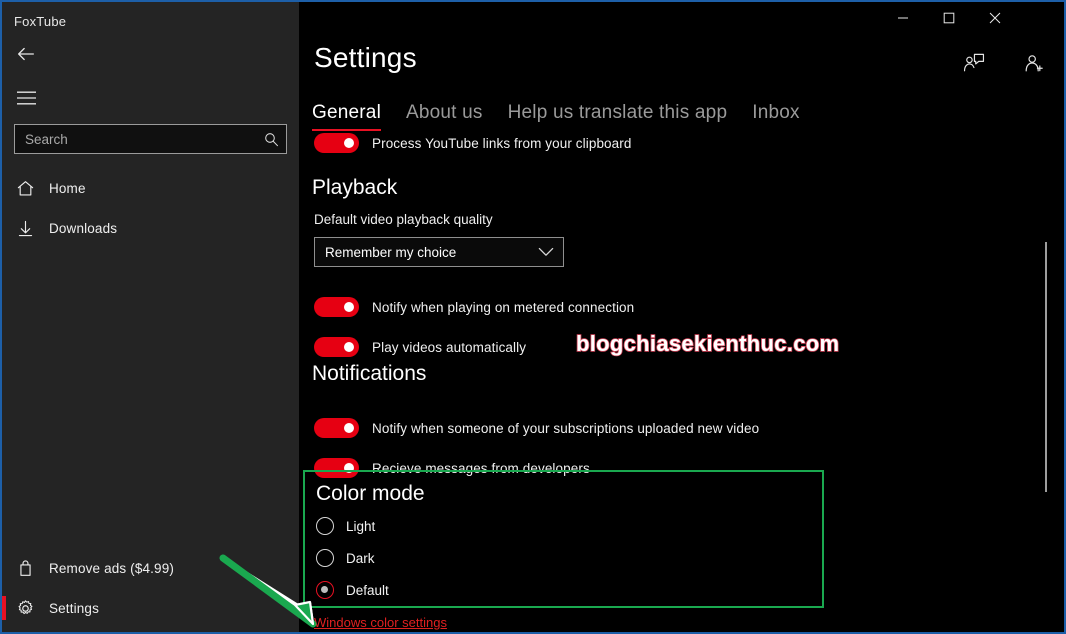 The width and height of the screenshot is (1066, 634). I want to click on label-default-quality: Default video playback quality, so click(403, 219).